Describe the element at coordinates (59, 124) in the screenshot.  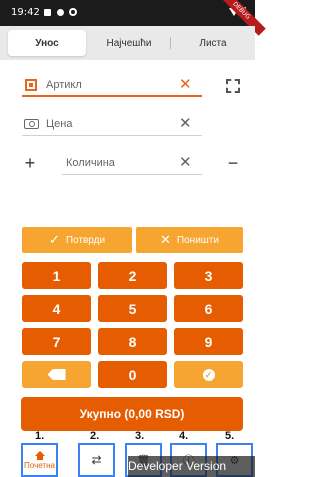
I see `price-placeholder: Цена` at that location.